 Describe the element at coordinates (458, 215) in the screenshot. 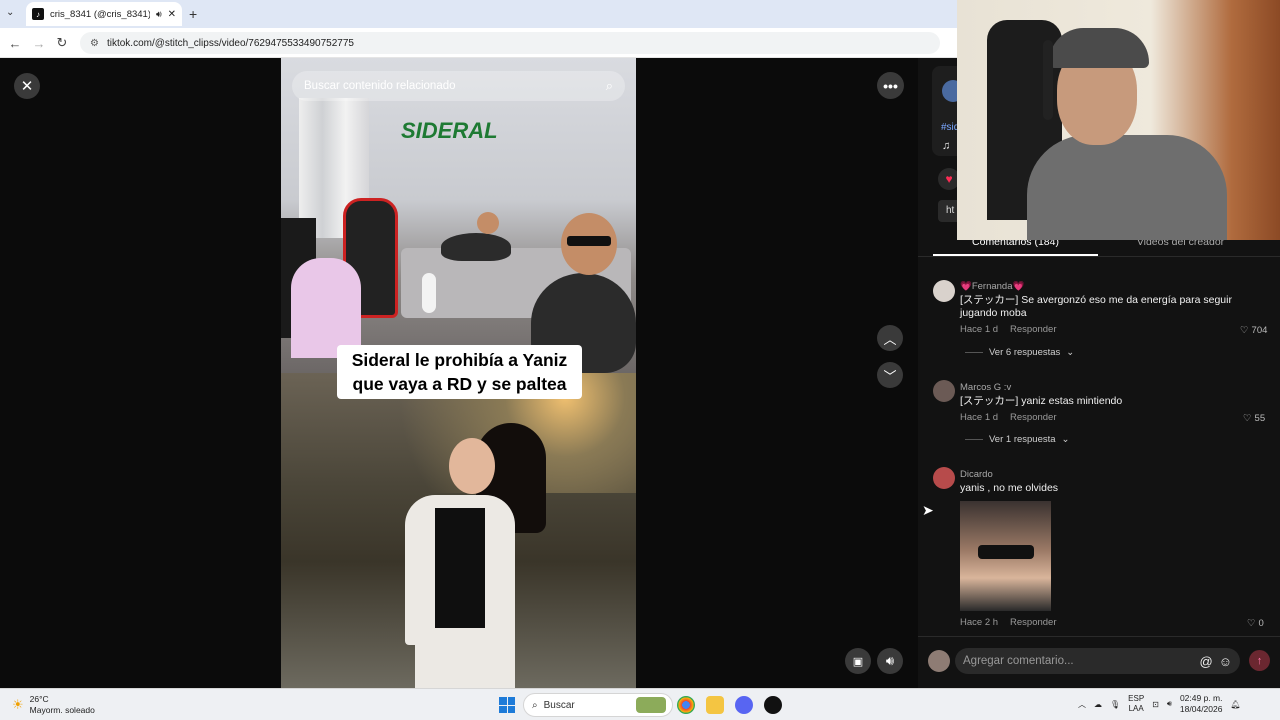

I see `video-frame-top: SIDERAL` at that location.